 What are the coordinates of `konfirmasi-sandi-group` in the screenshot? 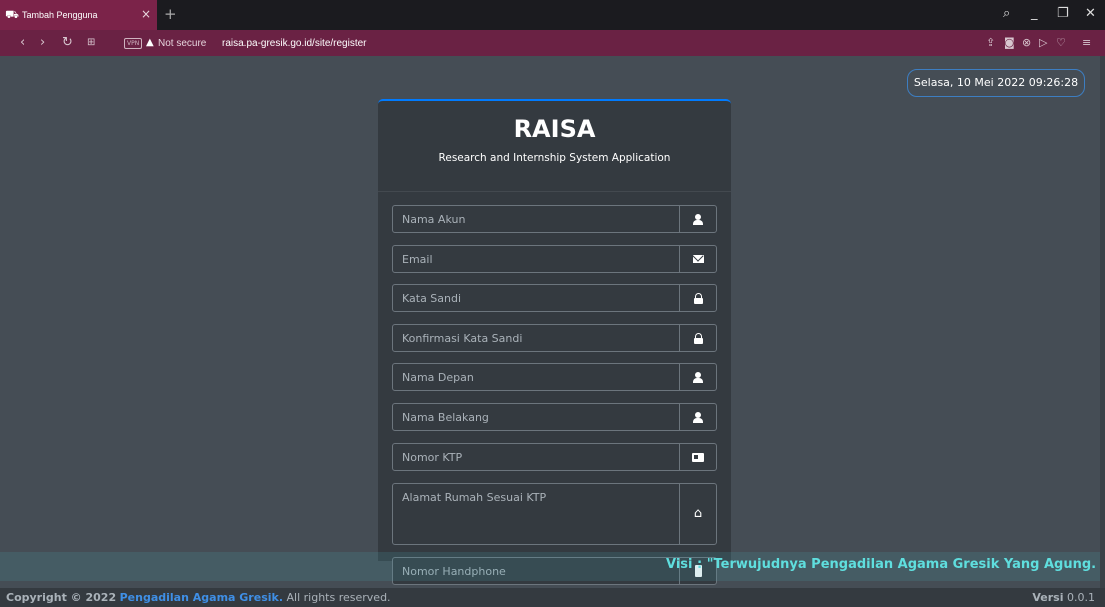 It's located at (554, 338).